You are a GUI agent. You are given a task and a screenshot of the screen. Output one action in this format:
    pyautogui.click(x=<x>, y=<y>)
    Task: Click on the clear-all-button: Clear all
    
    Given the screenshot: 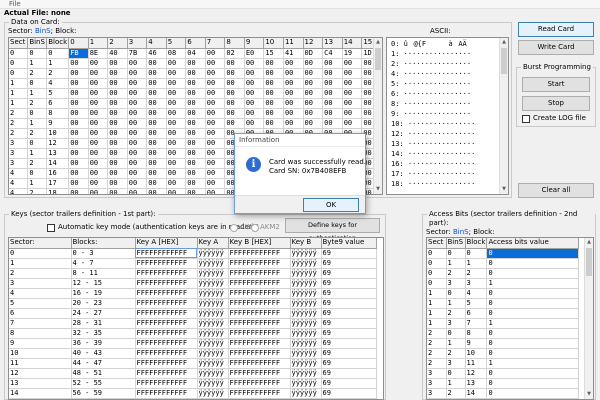 What is the action you would take?
    pyautogui.click(x=556, y=190)
    